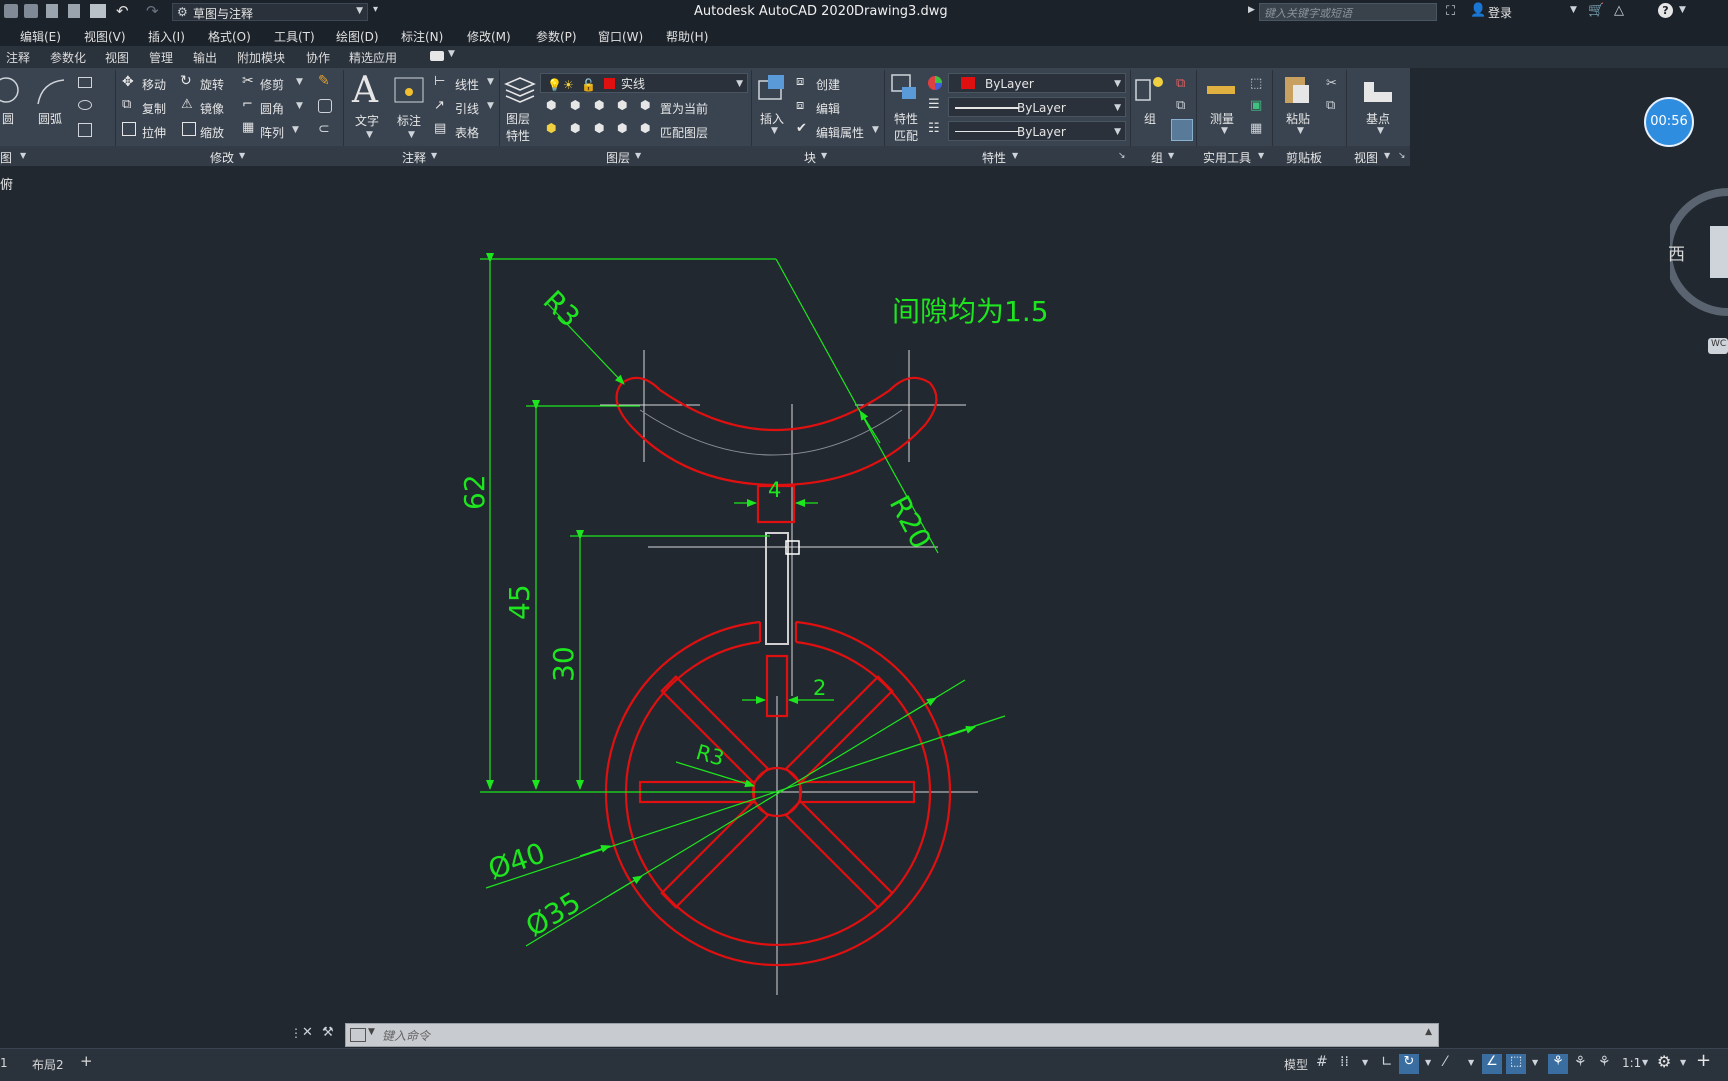 The width and height of the screenshot is (1728, 1081). Describe the element at coordinates (4, 1063) in the screenshot. I see `layout-tab-1: 1` at that location.